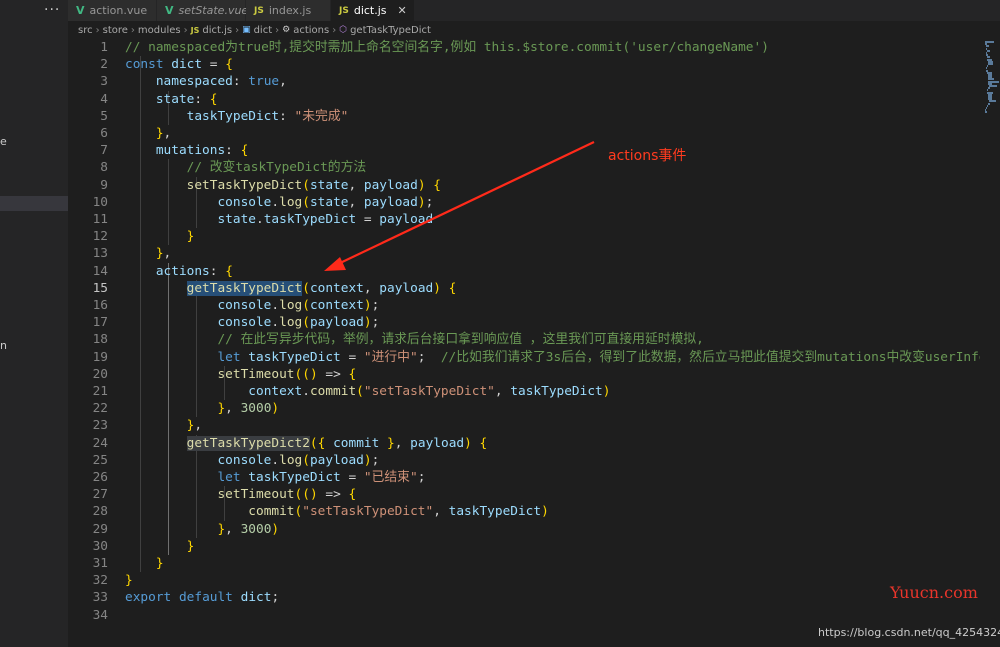 The image size is (1000, 647). I want to click on breadcrumb-item: actions, so click(311, 30).